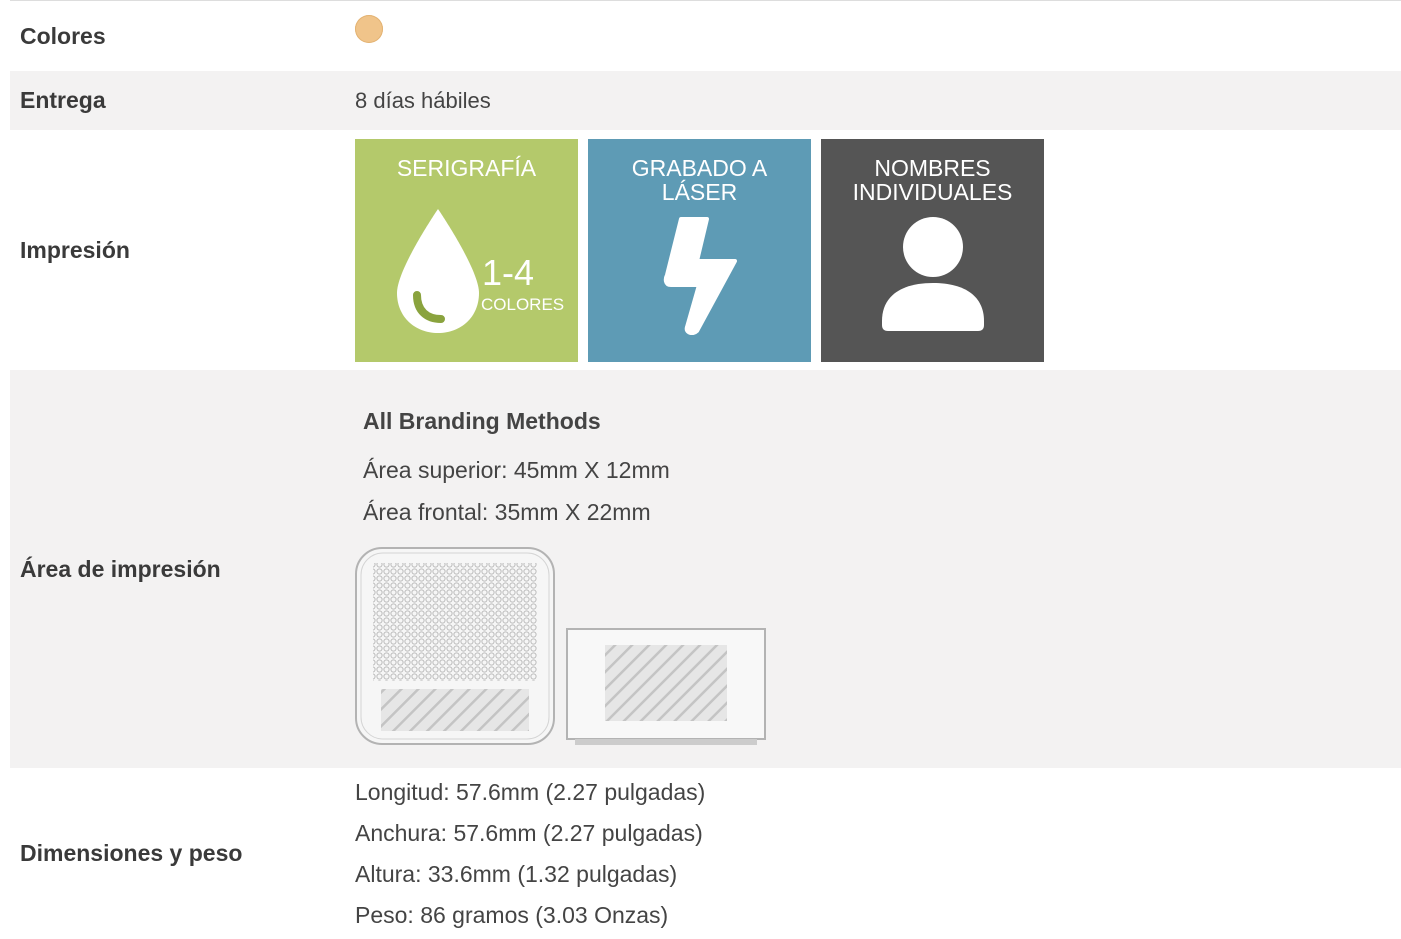  I want to click on tile-title: NOMBRES INDIVIDUALES, so click(932, 180).